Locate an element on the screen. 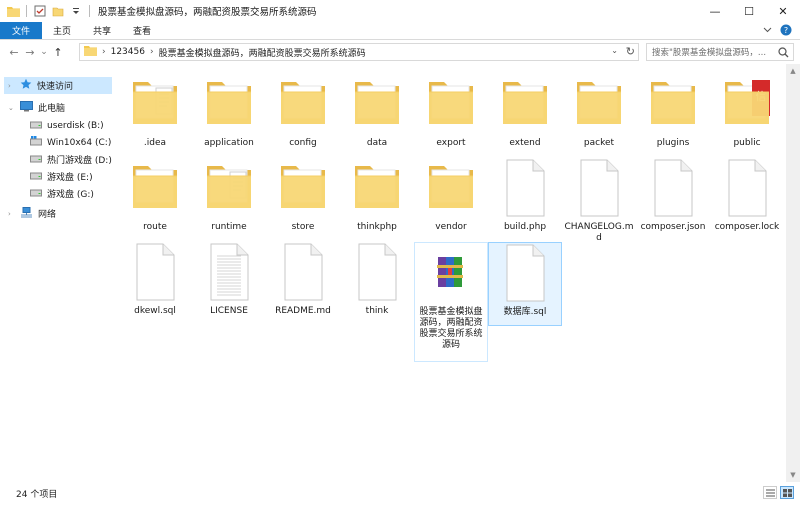  file-item: 信 public is located at coordinates (747, 116).